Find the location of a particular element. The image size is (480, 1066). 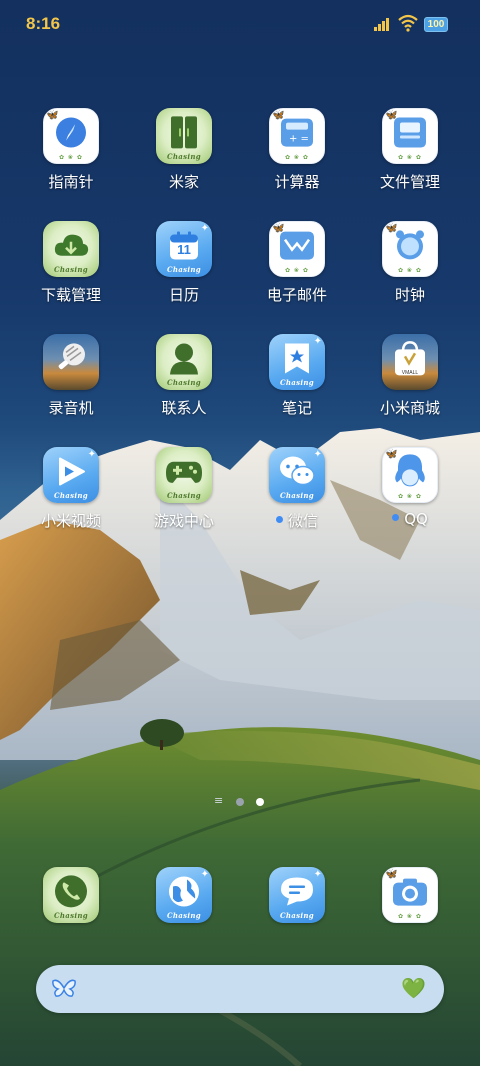

browser-globe-icon is located at coordinates (184, 893).